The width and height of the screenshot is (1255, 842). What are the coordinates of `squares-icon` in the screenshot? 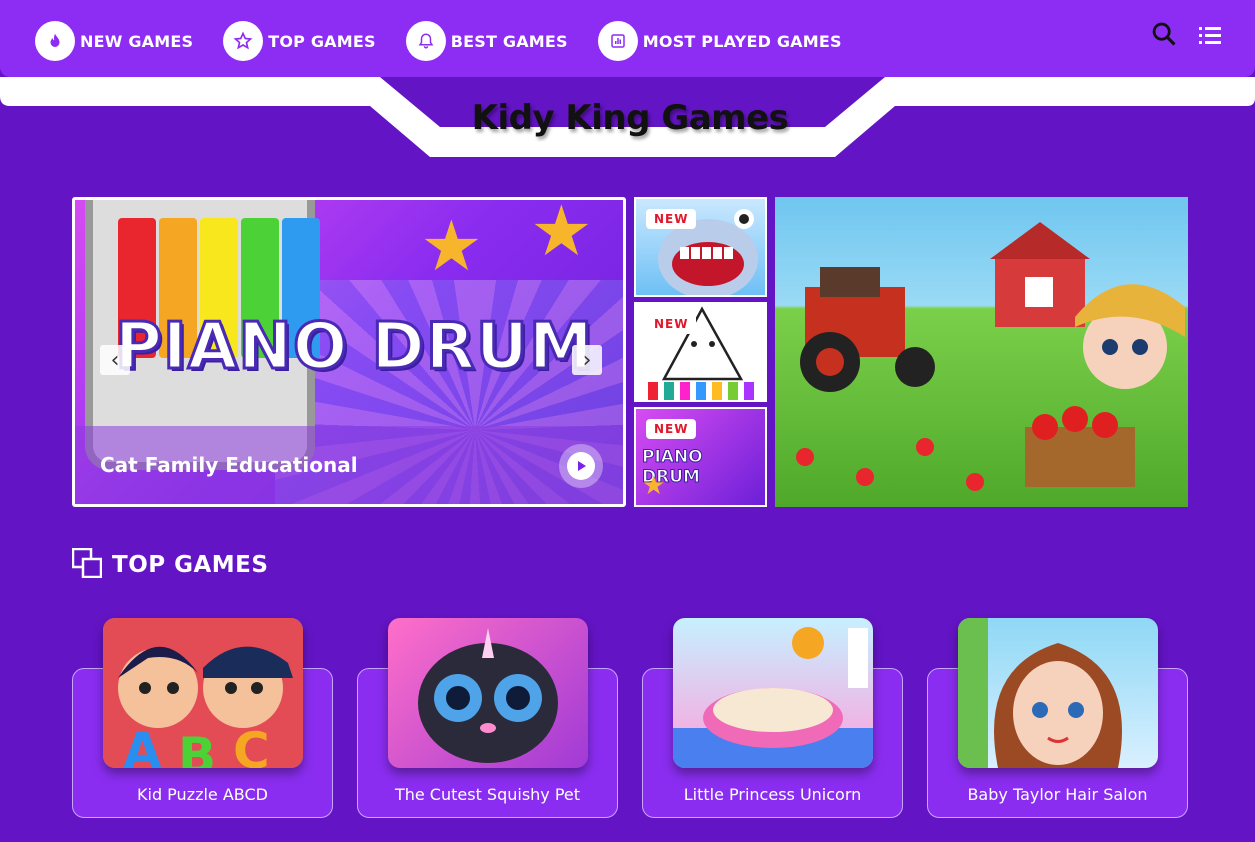 It's located at (87, 564).